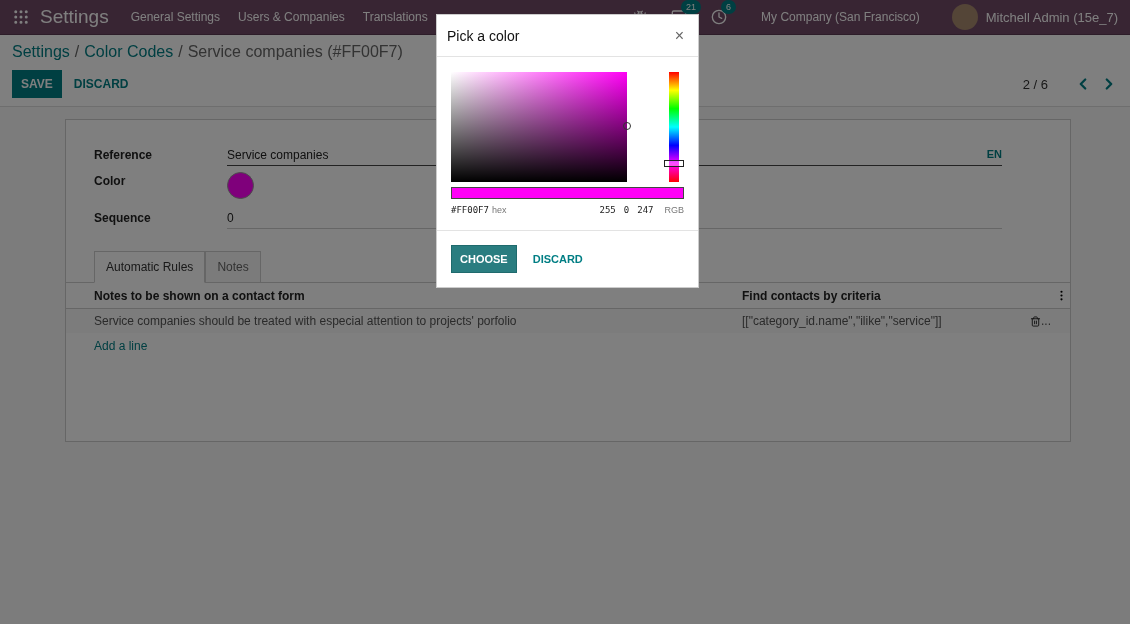 Image resolution: width=1130 pixels, height=624 pixels. Describe the element at coordinates (539, 127) in the screenshot. I see `saturation-area` at that location.